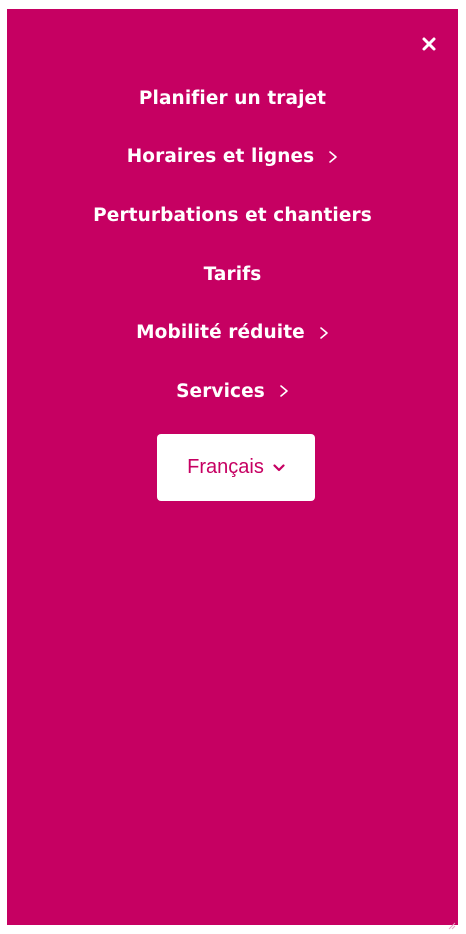  I want to click on nav-item-services: Services, so click(232, 391).